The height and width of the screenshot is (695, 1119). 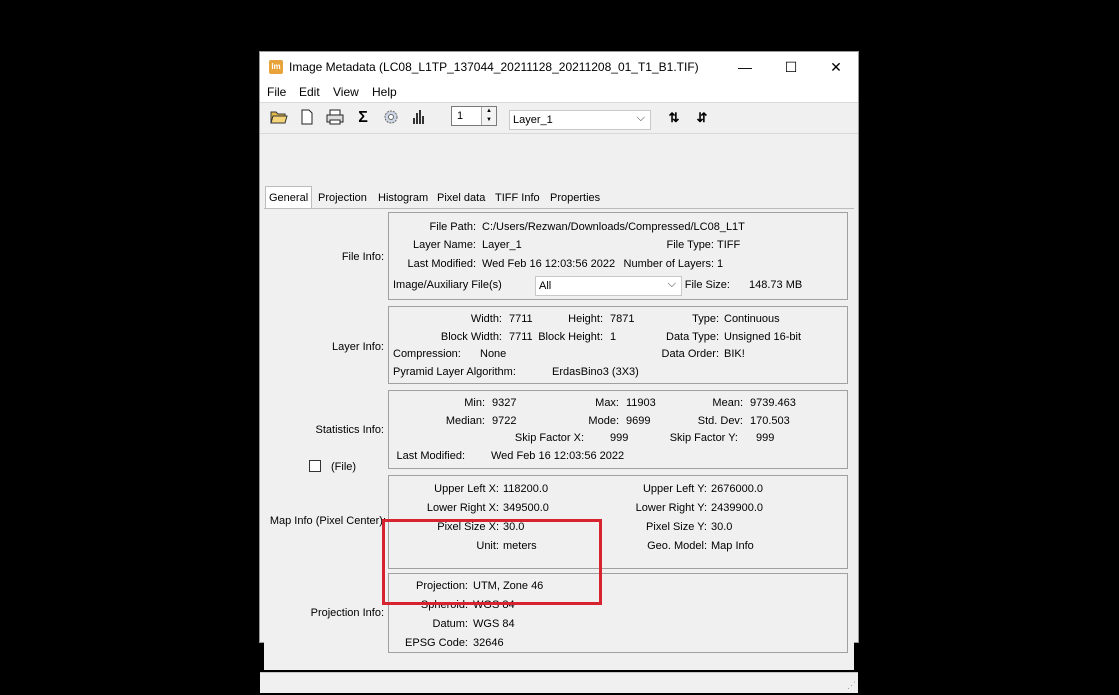 I want to click on maximize-button: ☐, so click(x=791, y=67).